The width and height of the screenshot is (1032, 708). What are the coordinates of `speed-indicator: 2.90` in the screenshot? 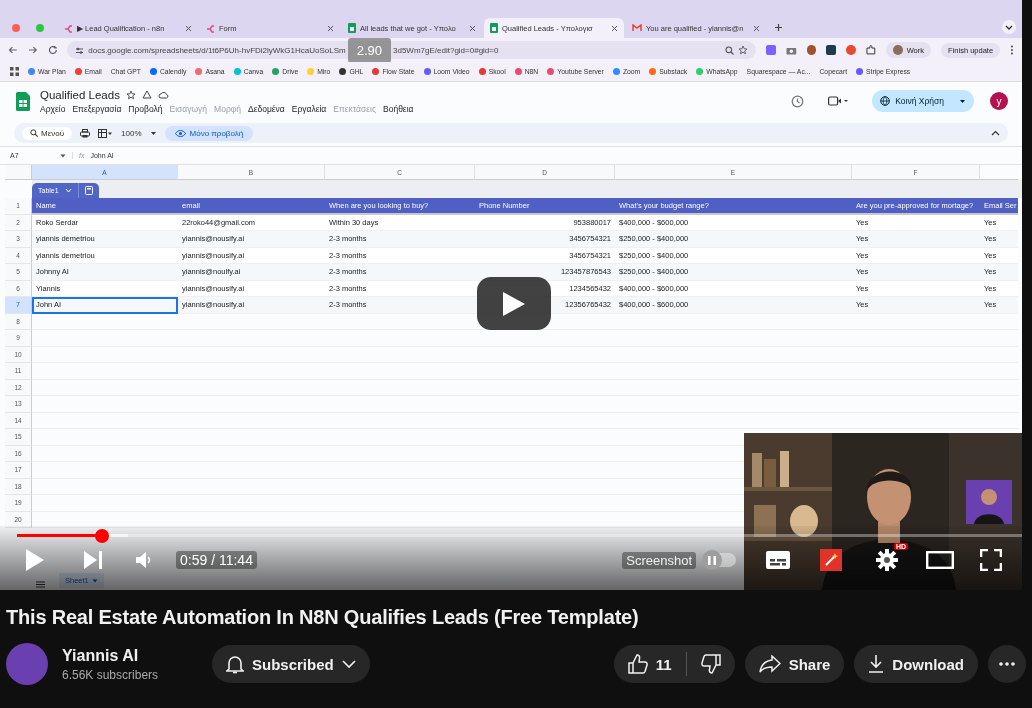 It's located at (369, 50).